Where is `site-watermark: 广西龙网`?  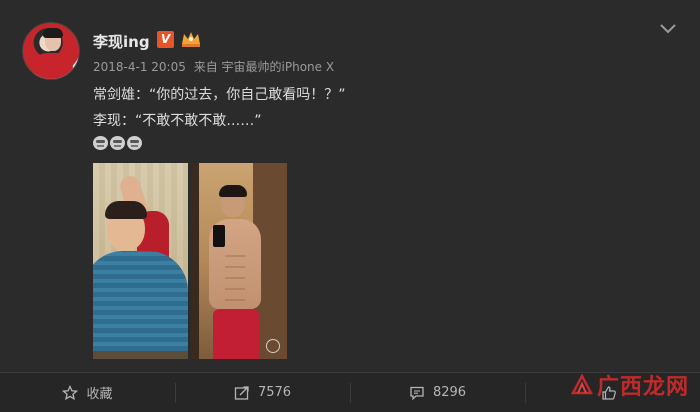 site-watermark: 广西龙网 is located at coordinates (629, 385).